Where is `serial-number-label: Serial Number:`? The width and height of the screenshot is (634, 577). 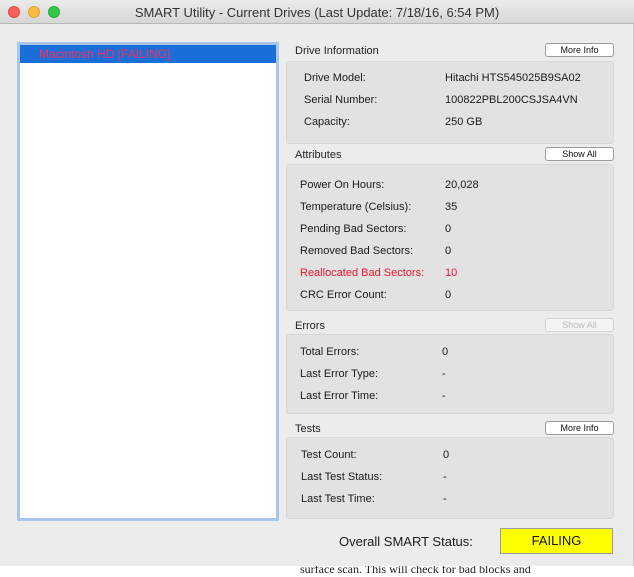 serial-number-label: Serial Number: is located at coordinates (341, 100).